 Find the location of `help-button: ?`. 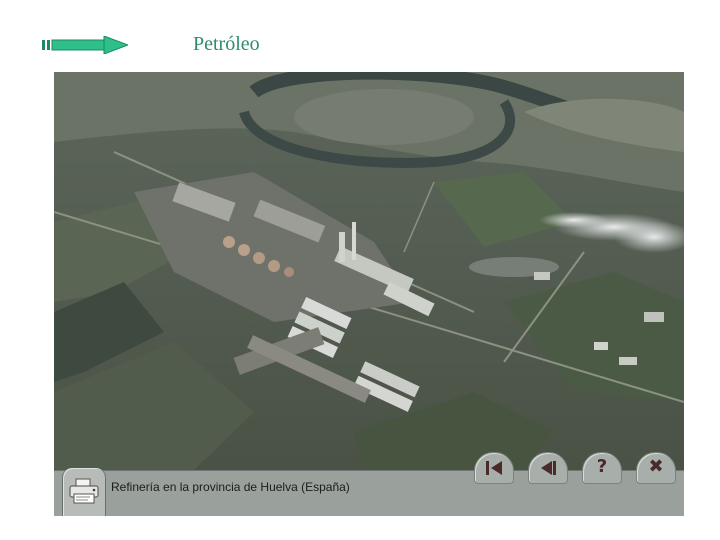

help-button: ? is located at coordinates (602, 468).